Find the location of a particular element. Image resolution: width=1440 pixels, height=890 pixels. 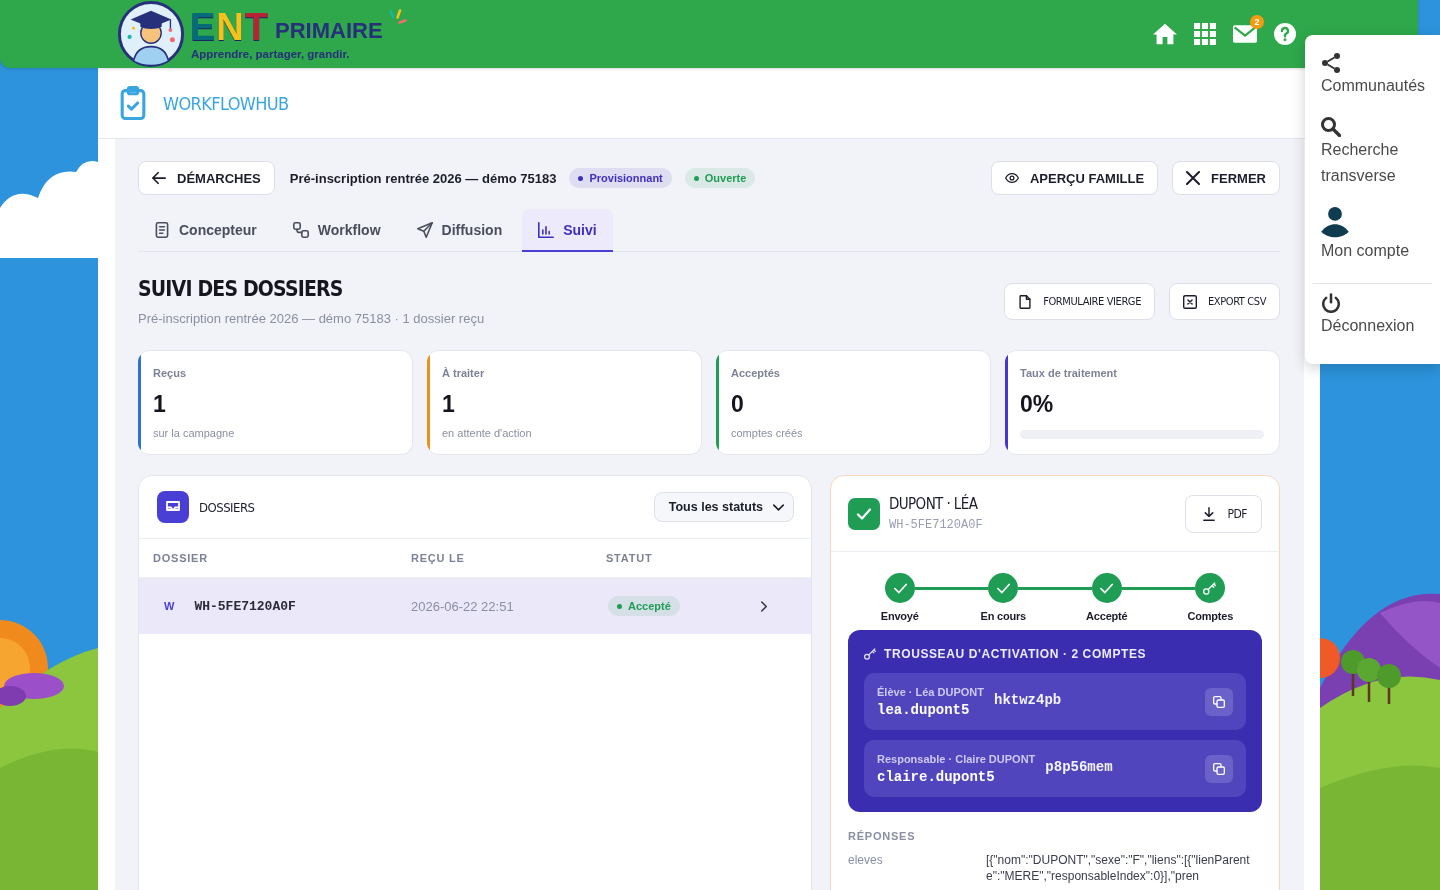

stat-caption: comptes créés is located at coordinates (767, 433).